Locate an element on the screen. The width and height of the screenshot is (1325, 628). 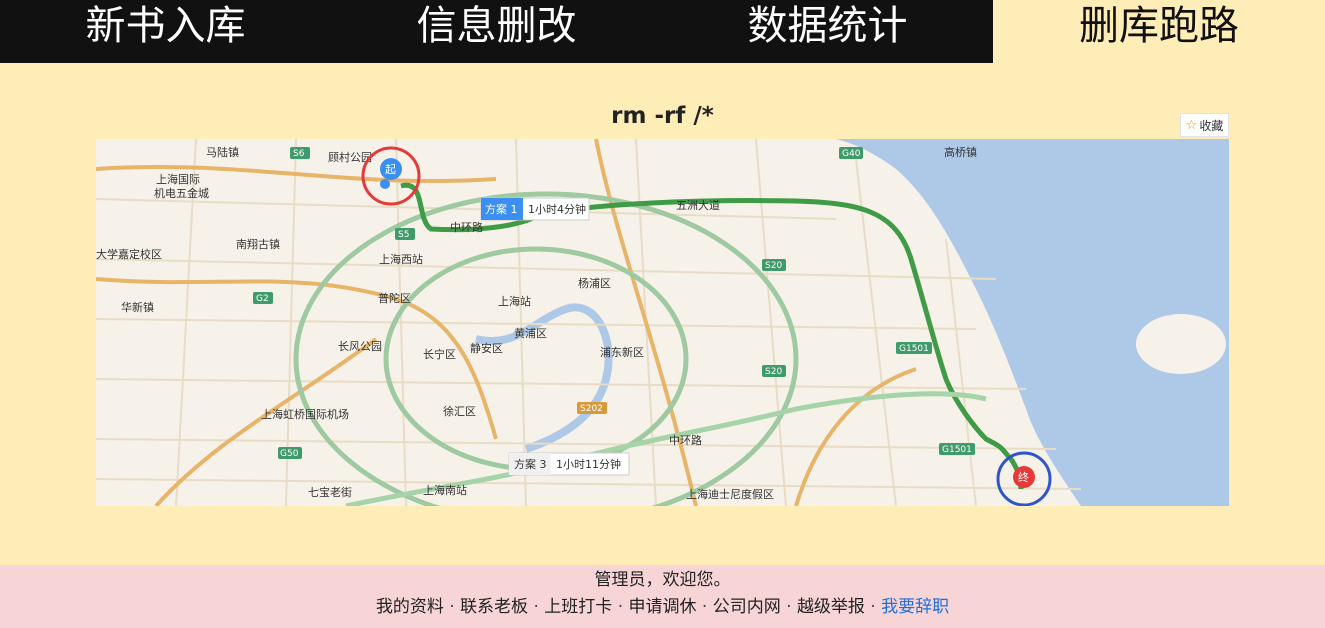
svg-text: 方案 1 is located at coordinates (501, 209).